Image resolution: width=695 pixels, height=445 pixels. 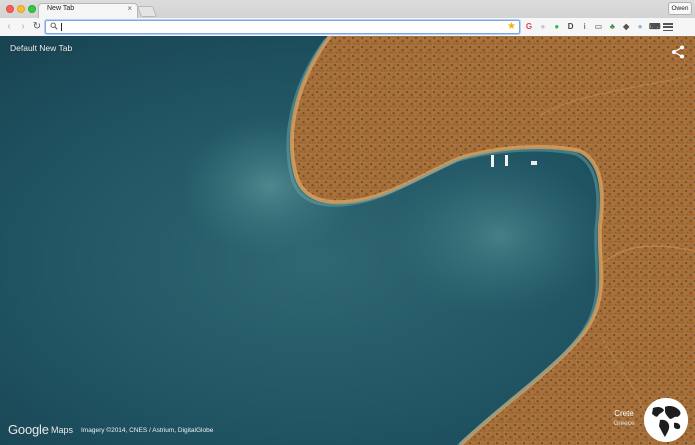 What do you see at coordinates (62, 430) in the screenshot?
I see `maps-logo-text: Maps` at bounding box center [62, 430].